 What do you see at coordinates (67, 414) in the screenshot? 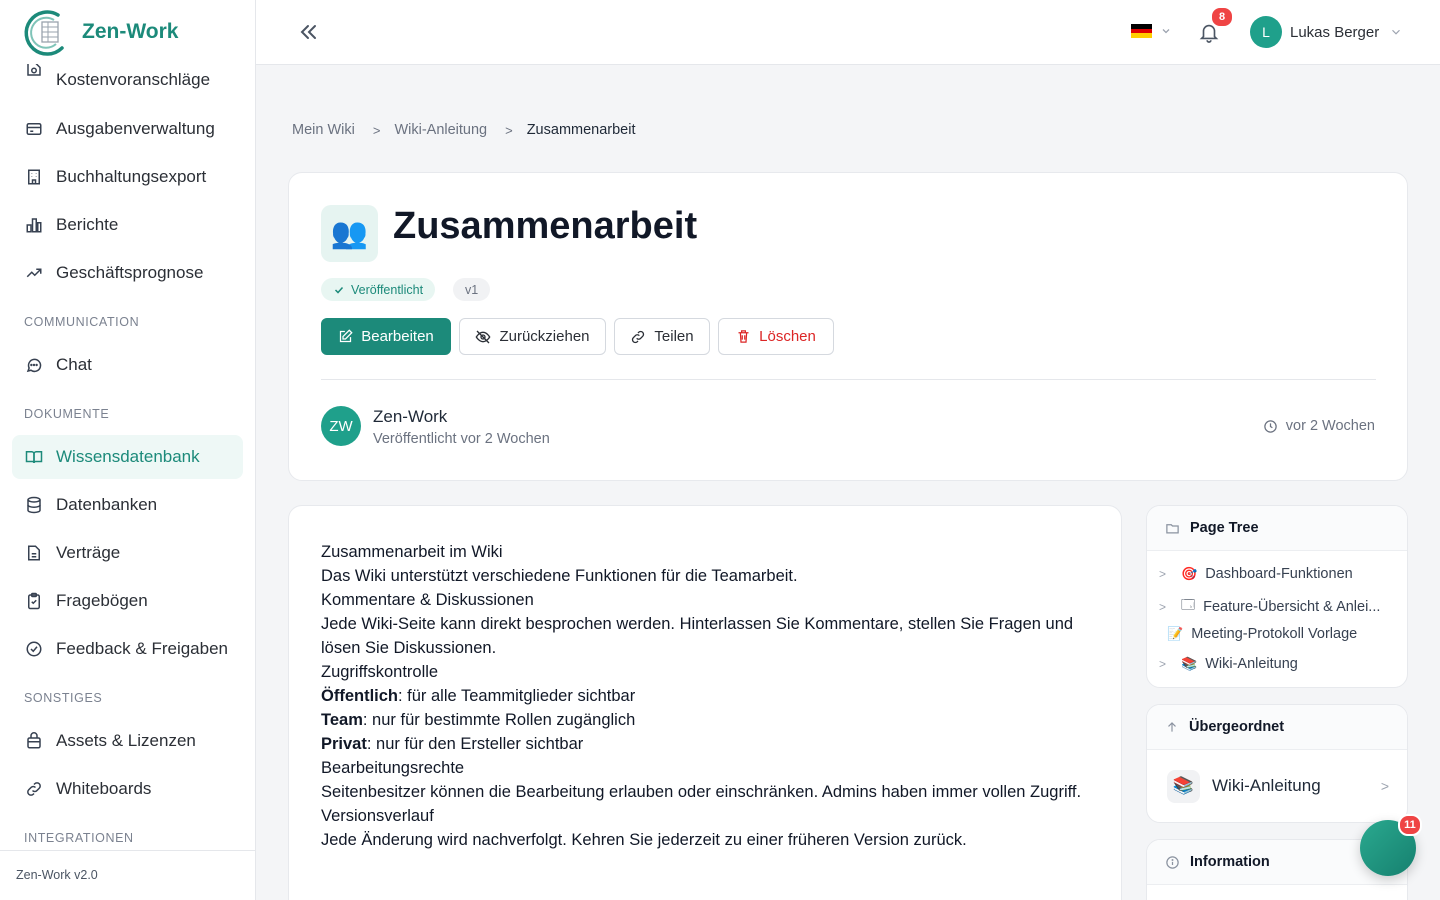
I see `section-dokumente: DOKUMENTE` at bounding box center [67, 414].